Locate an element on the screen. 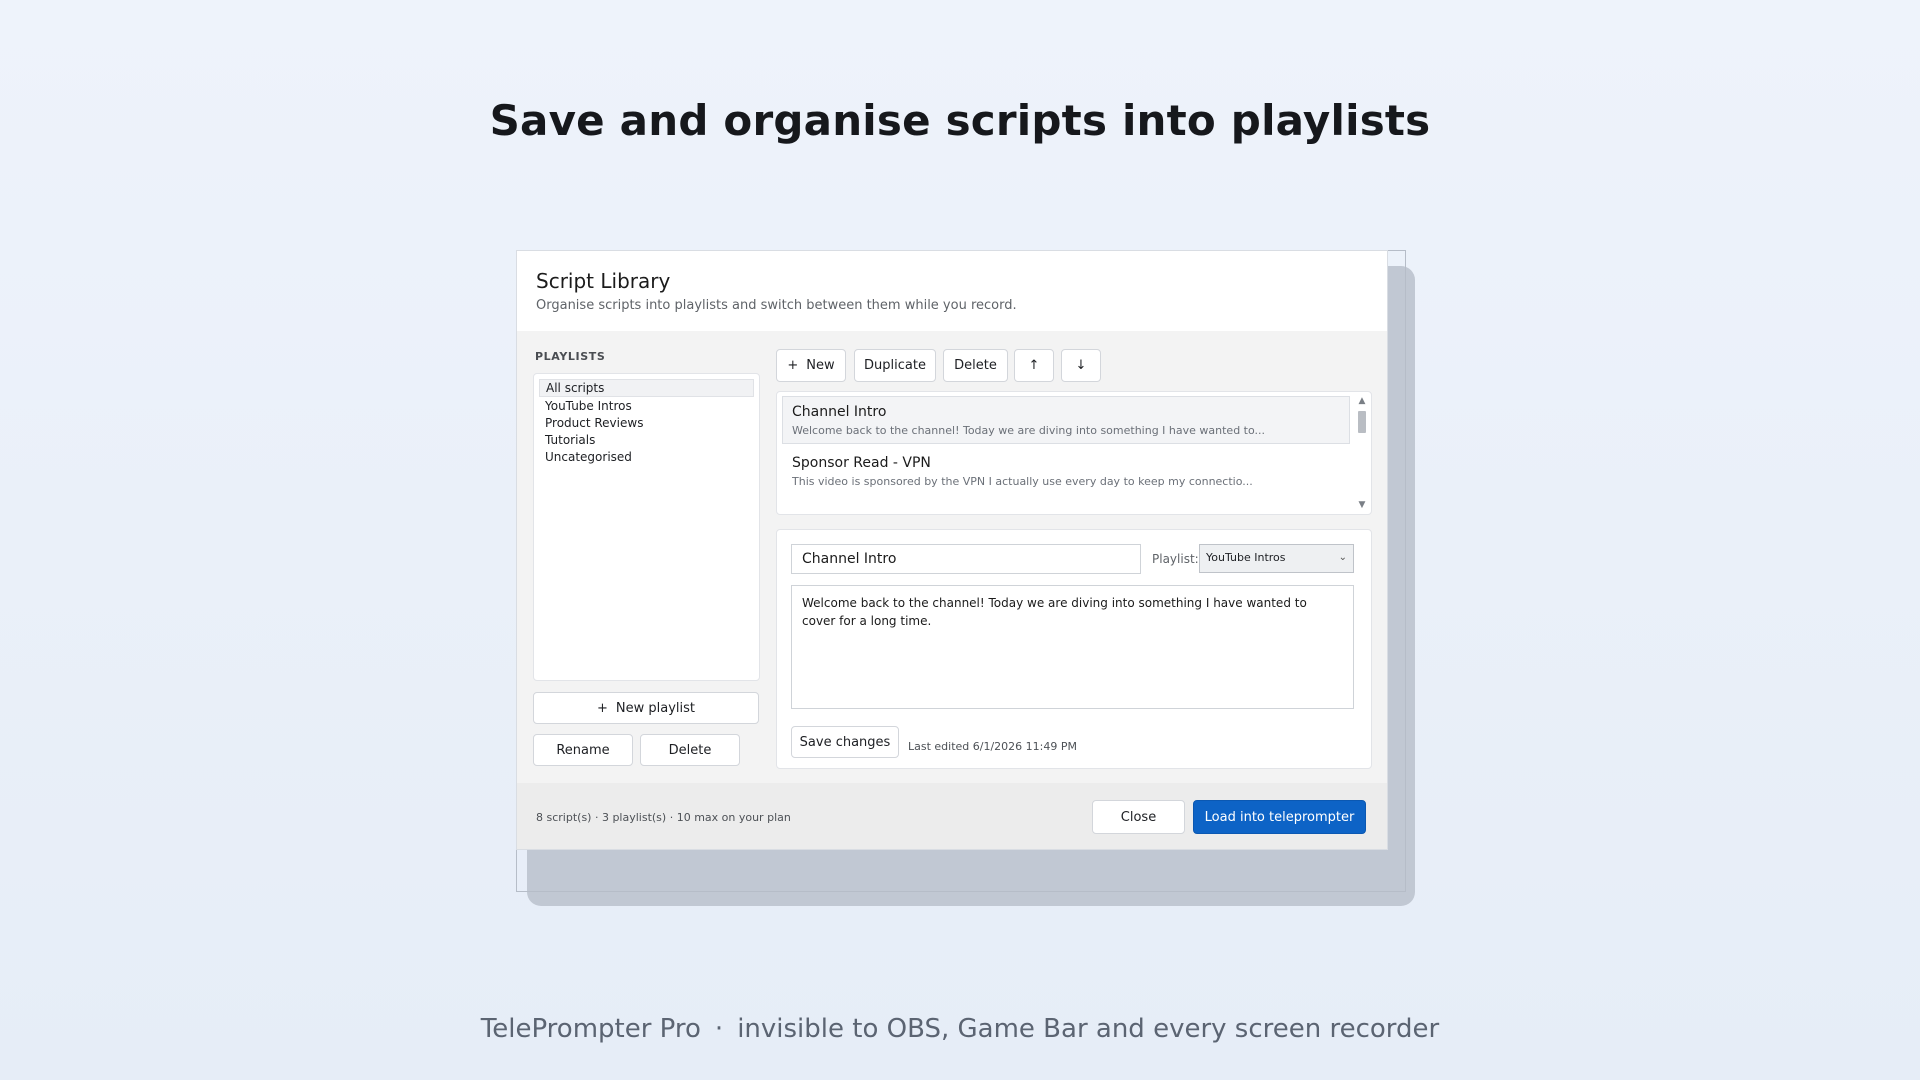  save-changes-button: Save changes is located at coordinates (845, 742).